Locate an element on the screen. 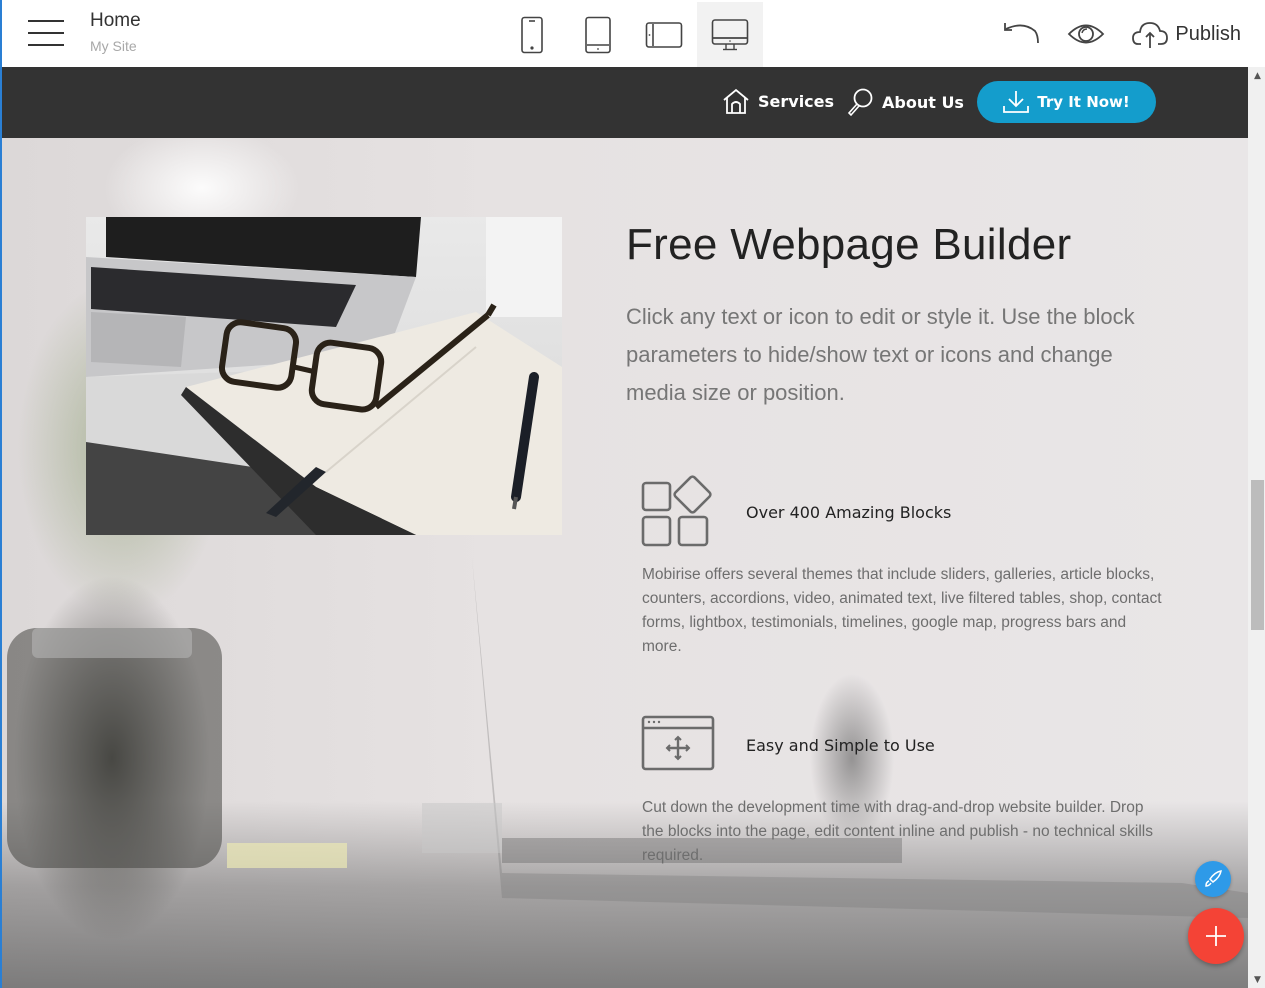 The image size is (1265, 988). tablet-icon is located at coordinates (598, 34).